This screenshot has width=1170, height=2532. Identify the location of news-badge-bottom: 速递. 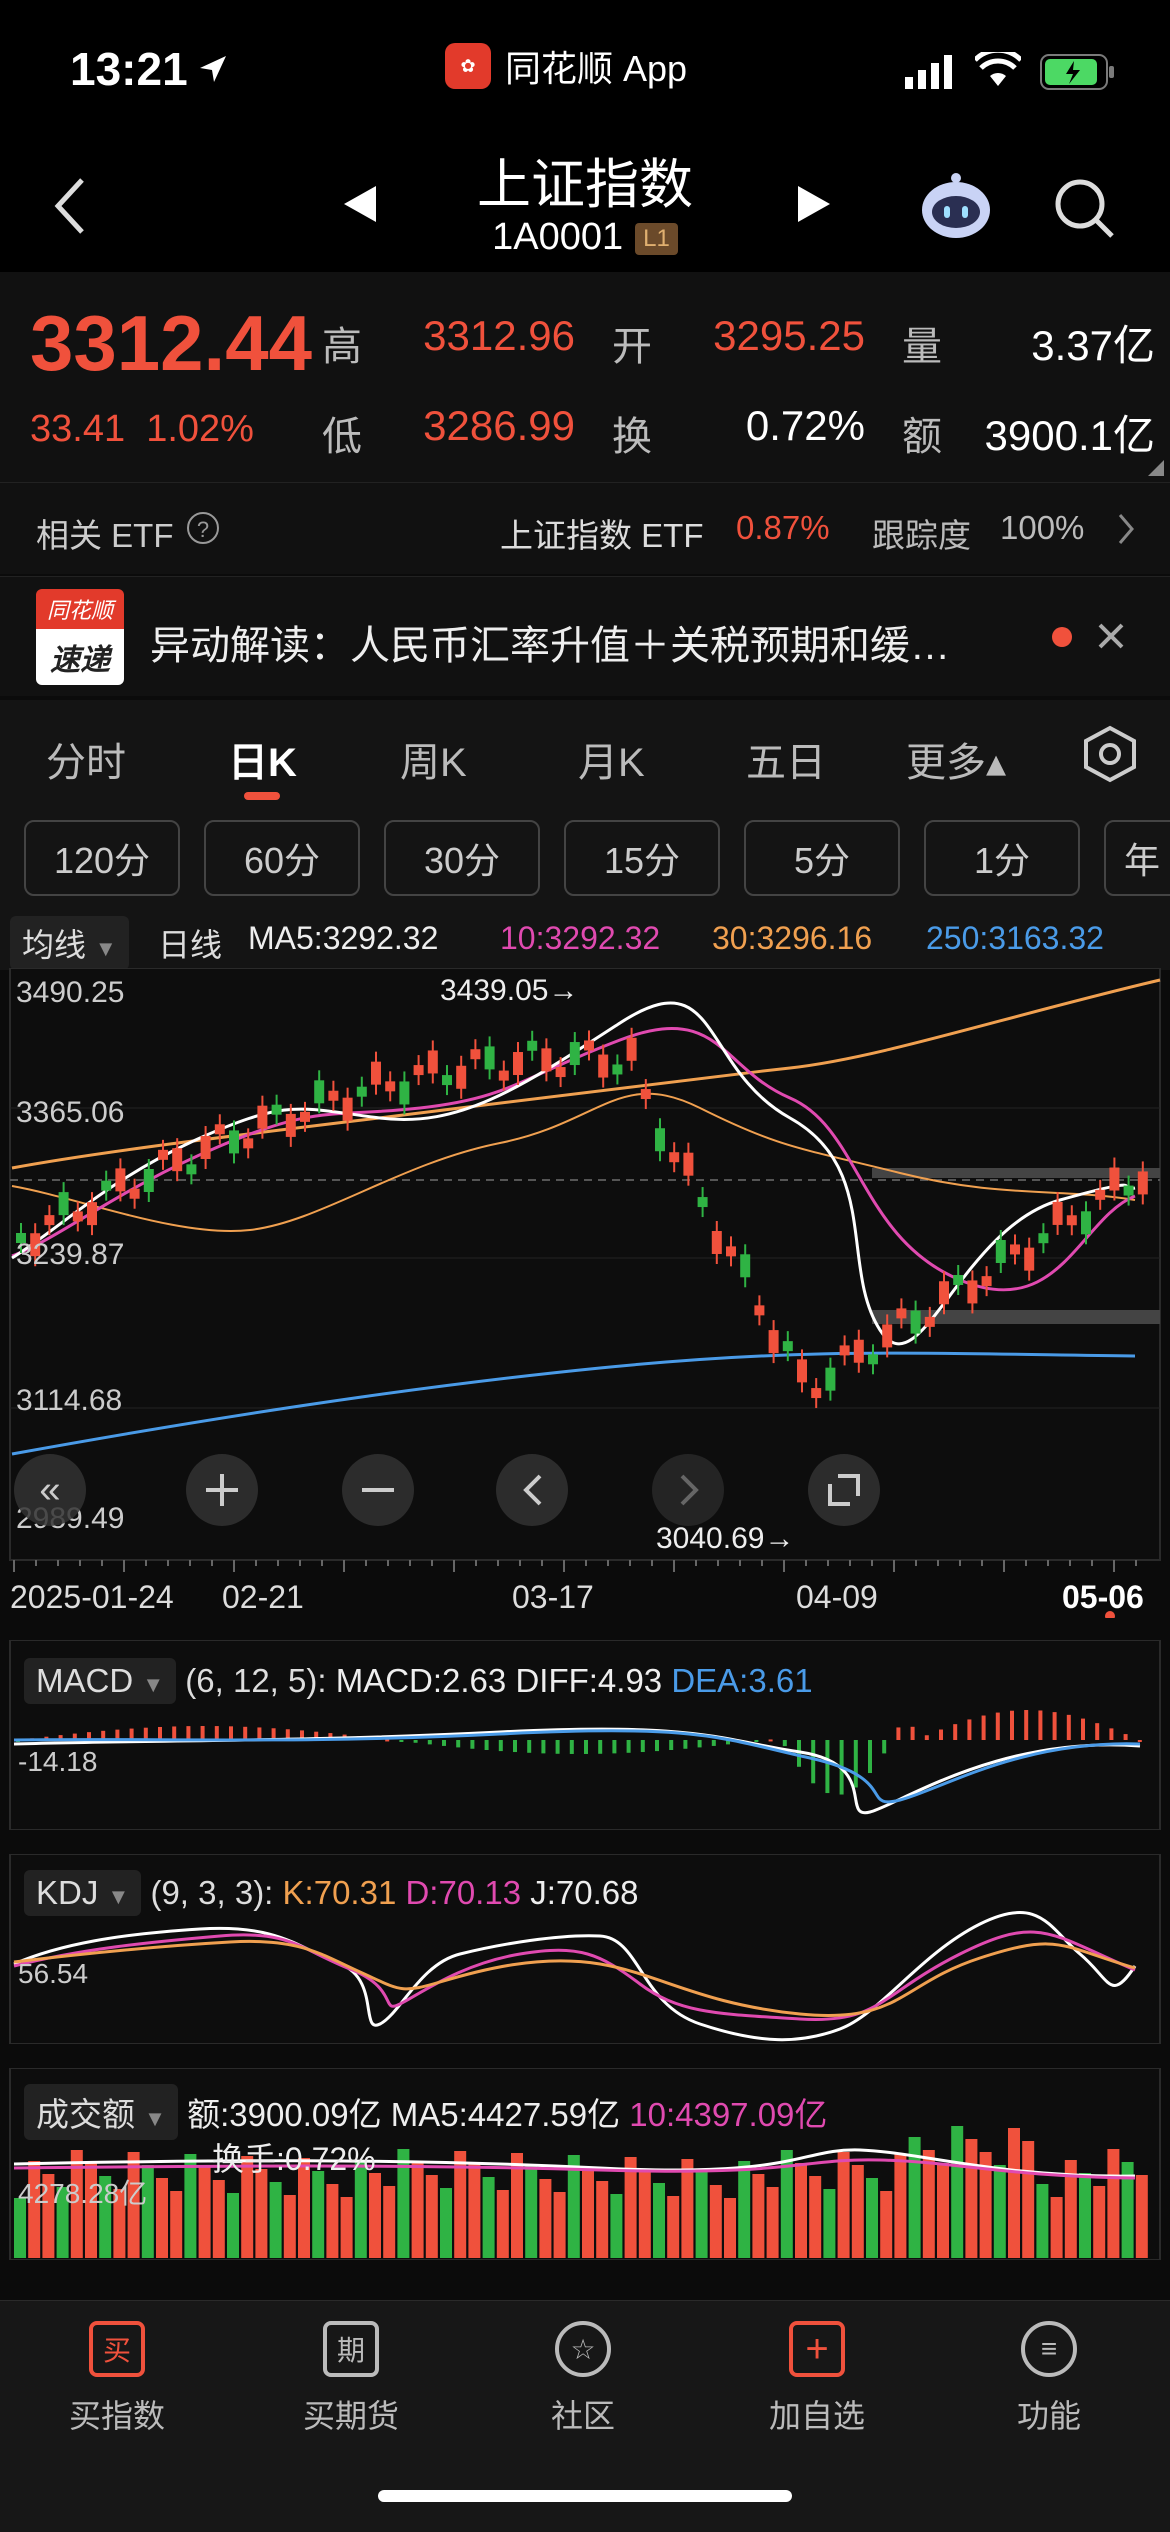
(80, 657).